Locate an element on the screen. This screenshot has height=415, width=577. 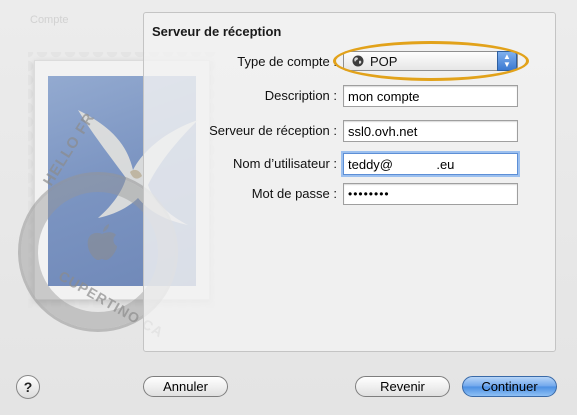
globe-icon is located at coordinates (358, 61).